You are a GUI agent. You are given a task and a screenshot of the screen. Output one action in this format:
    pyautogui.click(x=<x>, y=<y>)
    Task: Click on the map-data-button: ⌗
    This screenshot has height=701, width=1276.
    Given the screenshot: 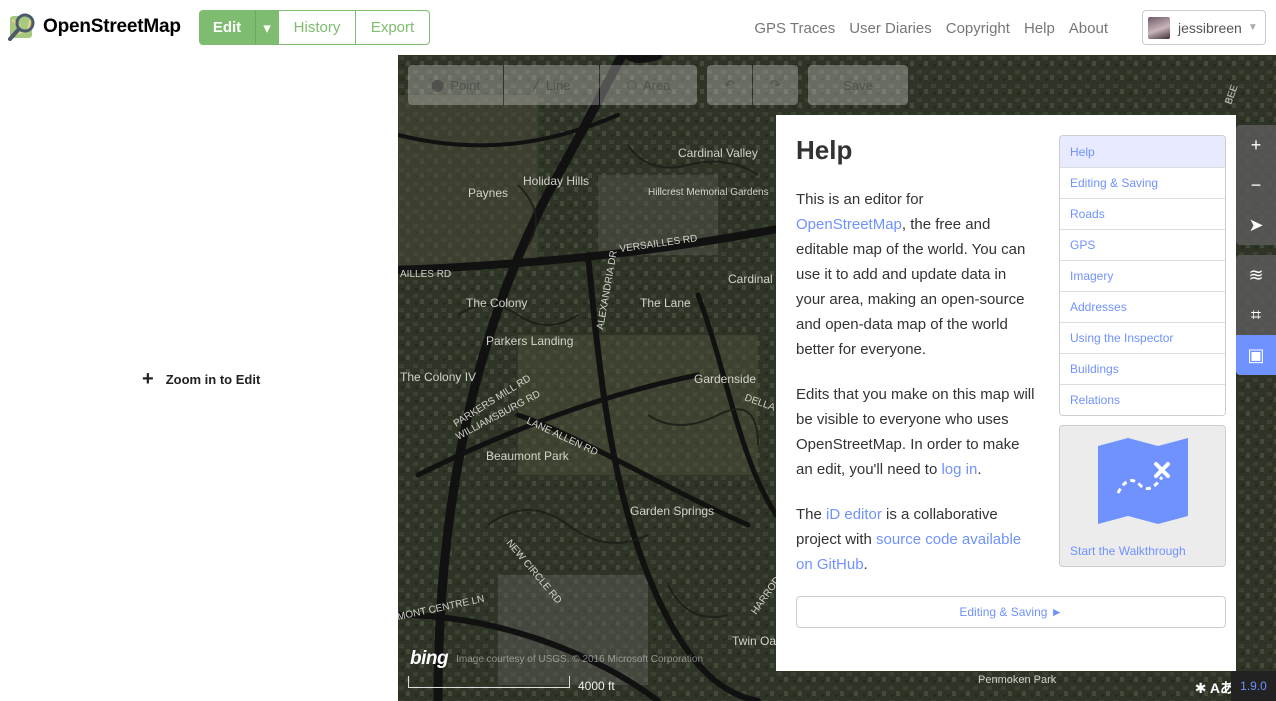 What is the action you would take?
    pyautogui.click(x=1256, y=315)
    